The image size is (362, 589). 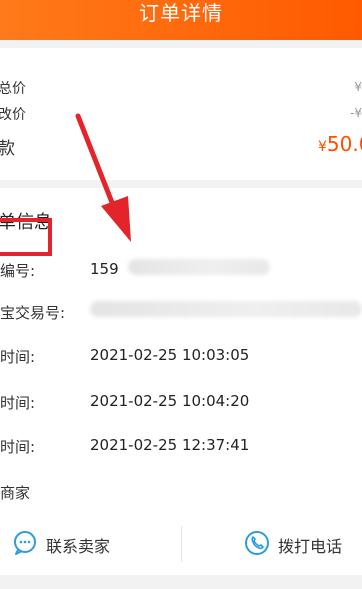 What do you see at coordinates (199, 267) in the screenshot?
I see `order-number-redaction` at bounding box center [199, 267].